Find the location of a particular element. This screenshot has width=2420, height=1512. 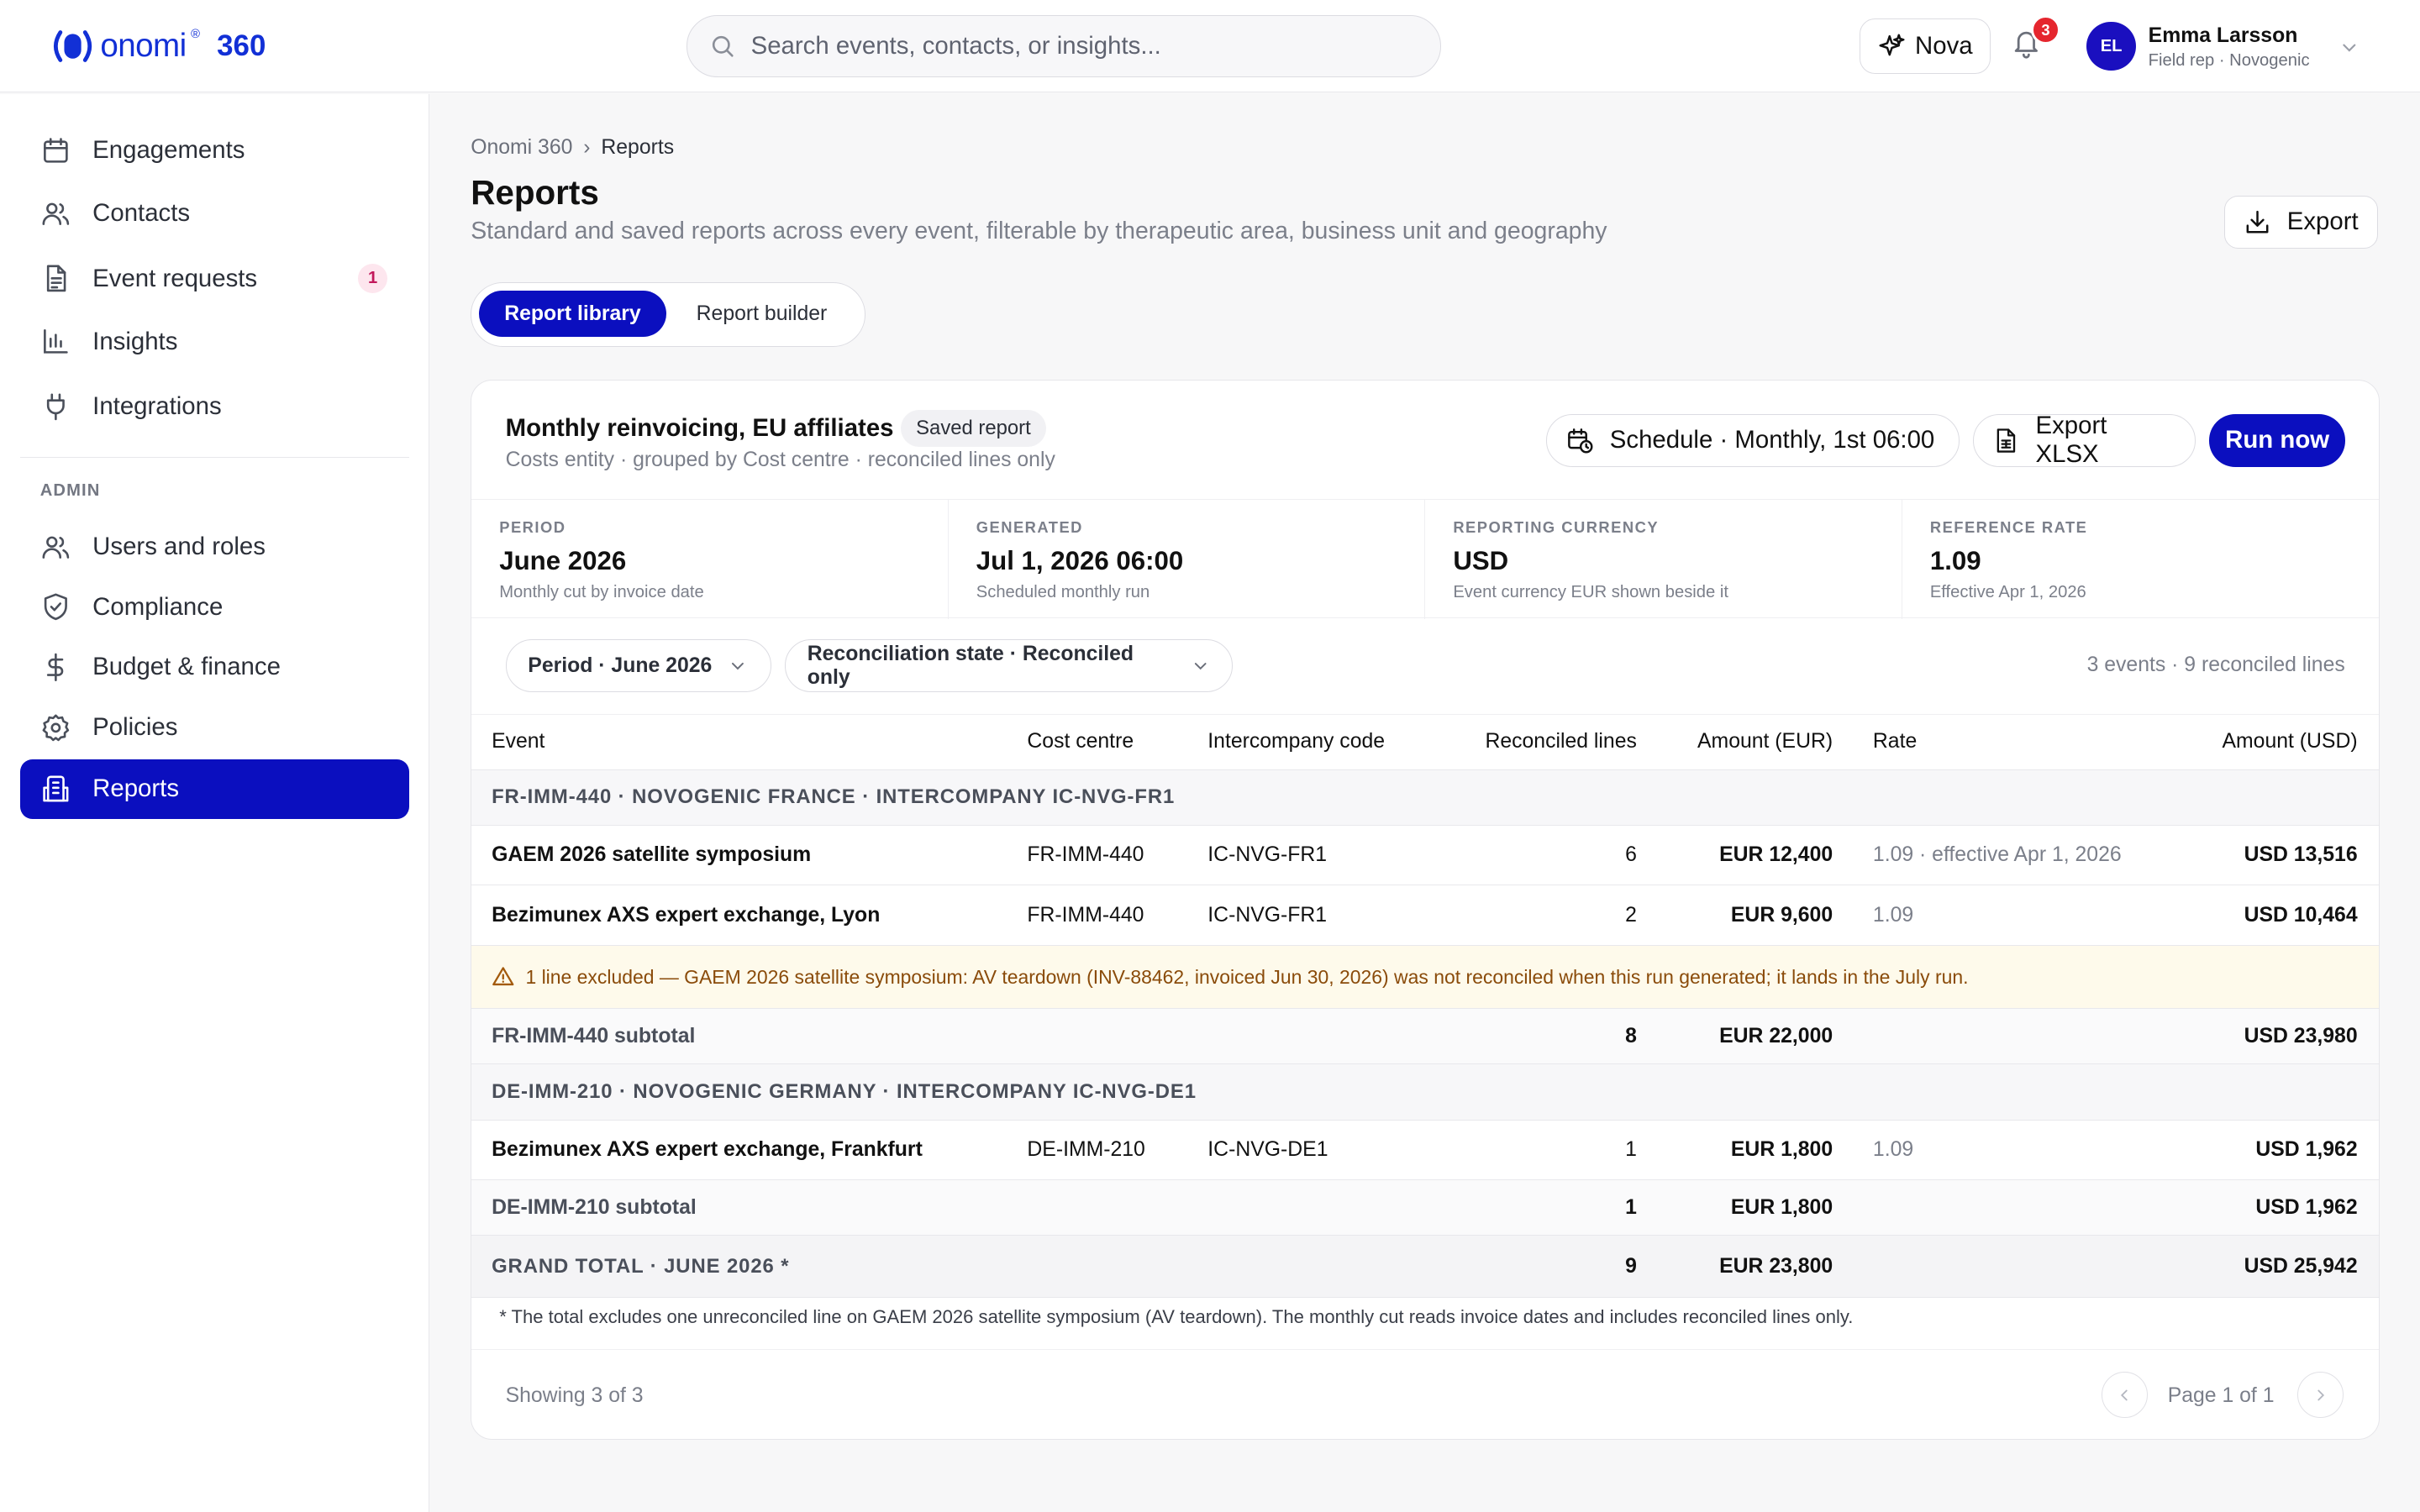

sidebar-item-compliance: Compliance is located at coordinates (214, 607).